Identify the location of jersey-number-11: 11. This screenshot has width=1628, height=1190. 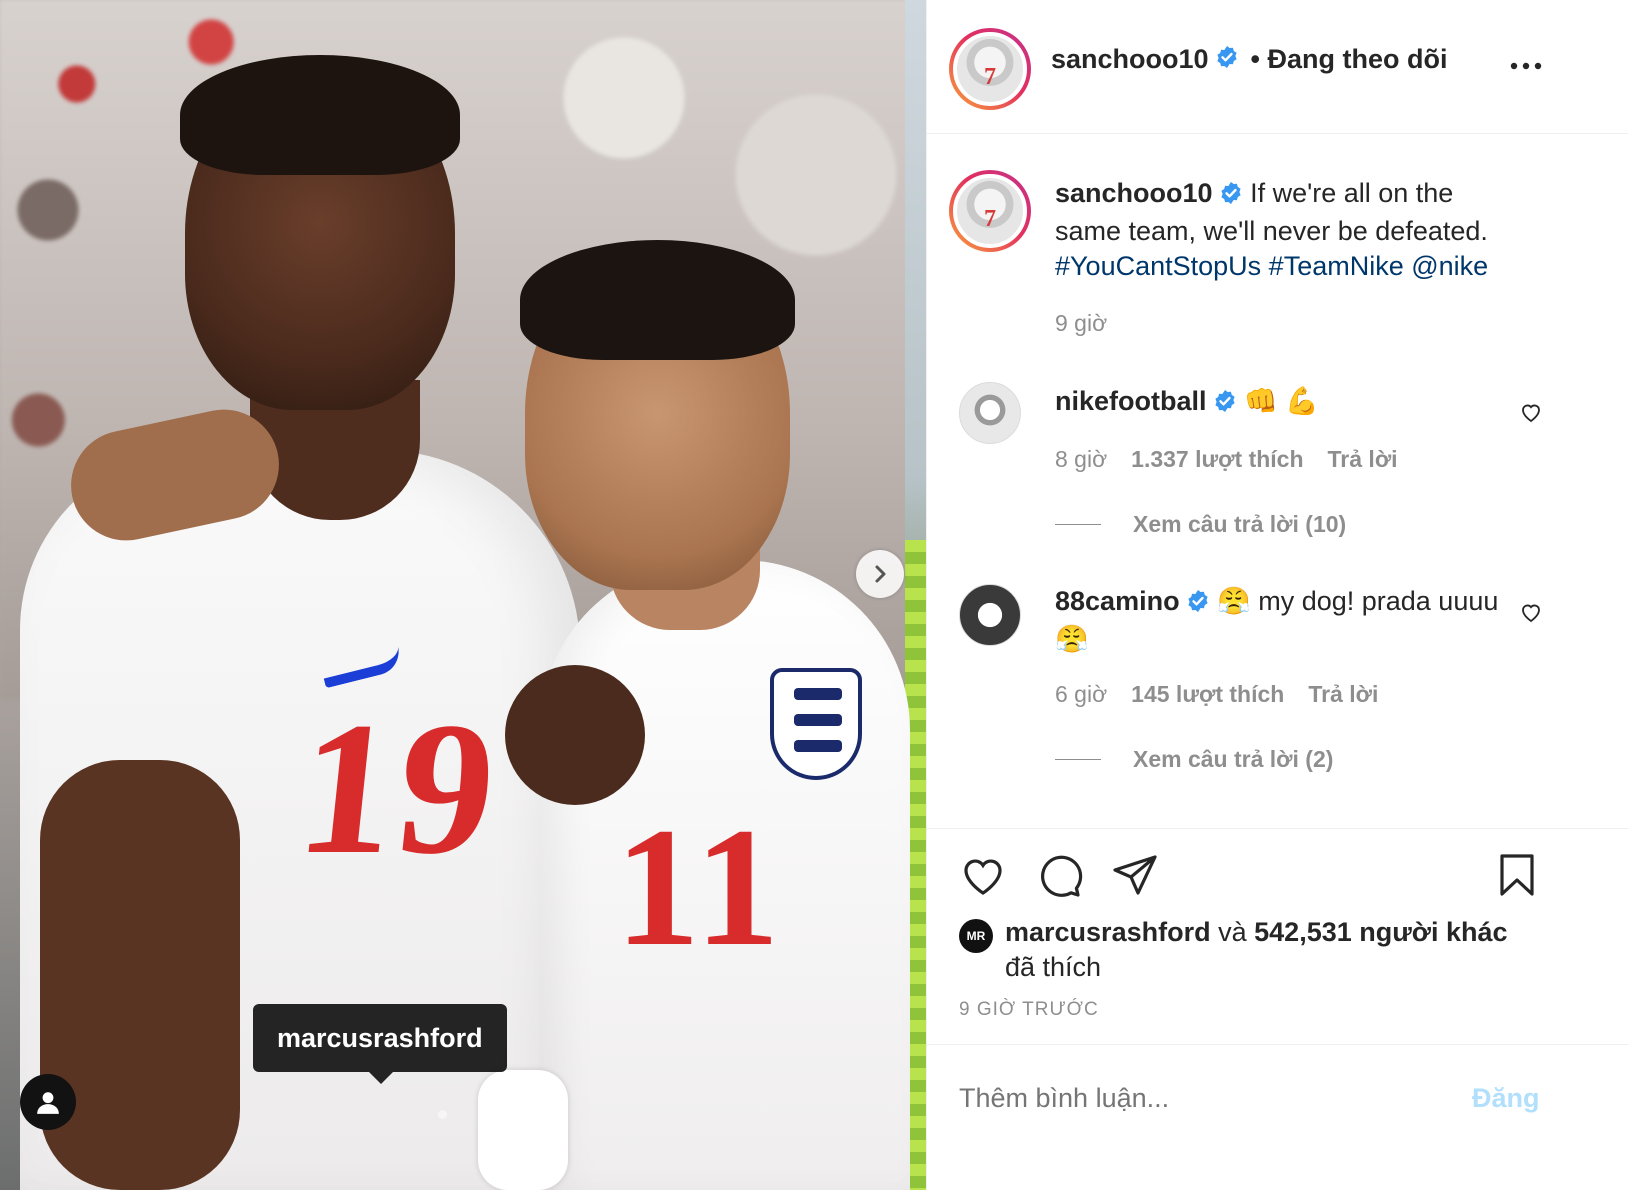
(699, 887).